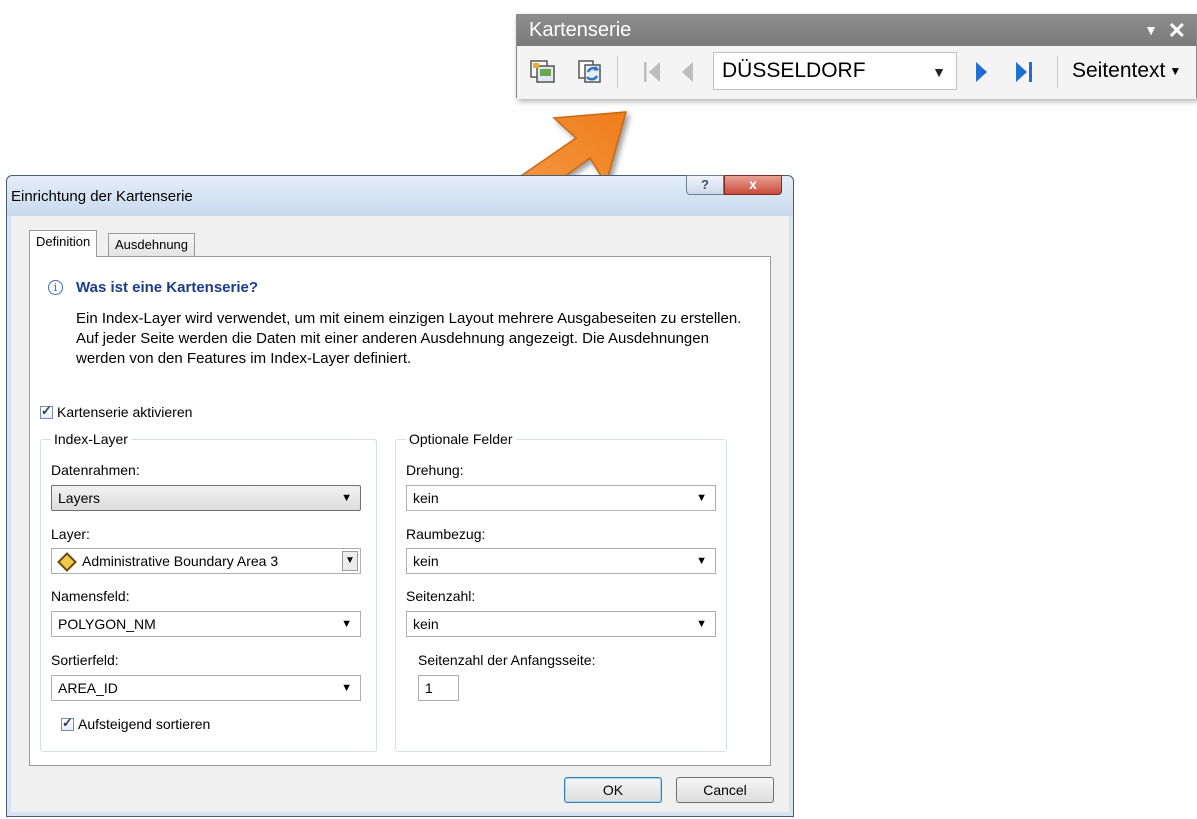 The image size is (1197, 819). I want to click on data-driven-pages-setup-icon, so click(543, 71).